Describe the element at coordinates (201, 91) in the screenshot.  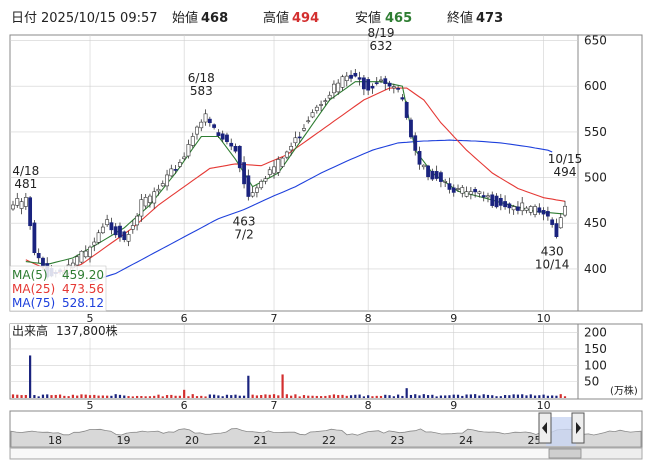
I see `annotation-value: 583` at that location.